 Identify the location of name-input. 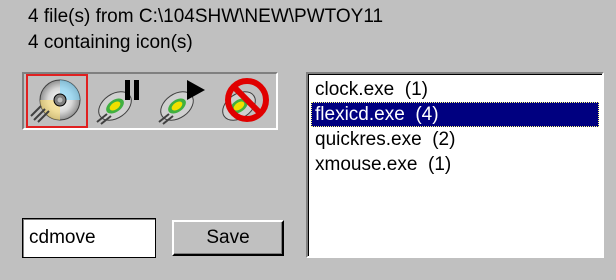
(89, 238).